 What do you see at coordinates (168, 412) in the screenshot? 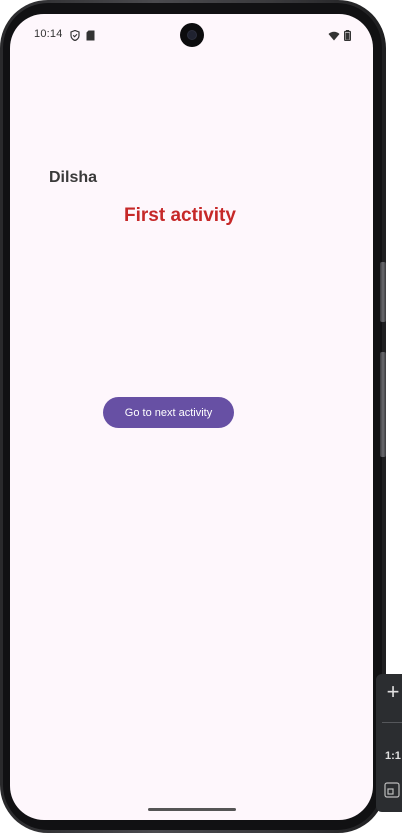
I see `go-to-next-activity-button: Go to next activity` at bounding box center [168, 412].